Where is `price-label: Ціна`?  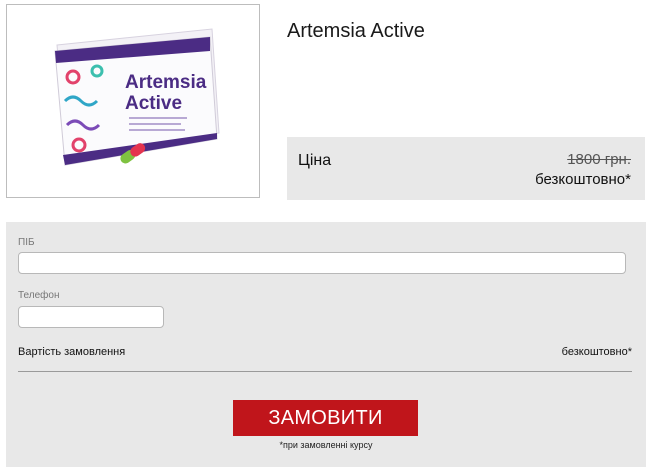
price-label: Ціна is located at coordinates (315, 160).